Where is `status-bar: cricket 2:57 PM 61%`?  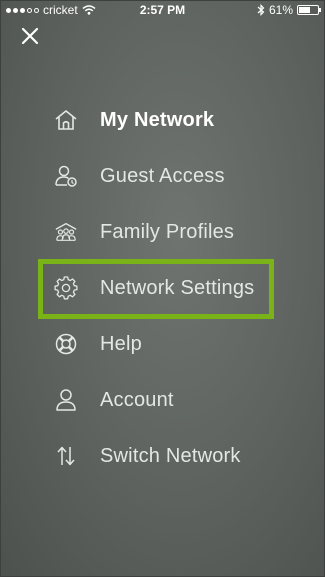
status-bar: cricket 2:57 PM 61% is located at coordinates (162, 10).